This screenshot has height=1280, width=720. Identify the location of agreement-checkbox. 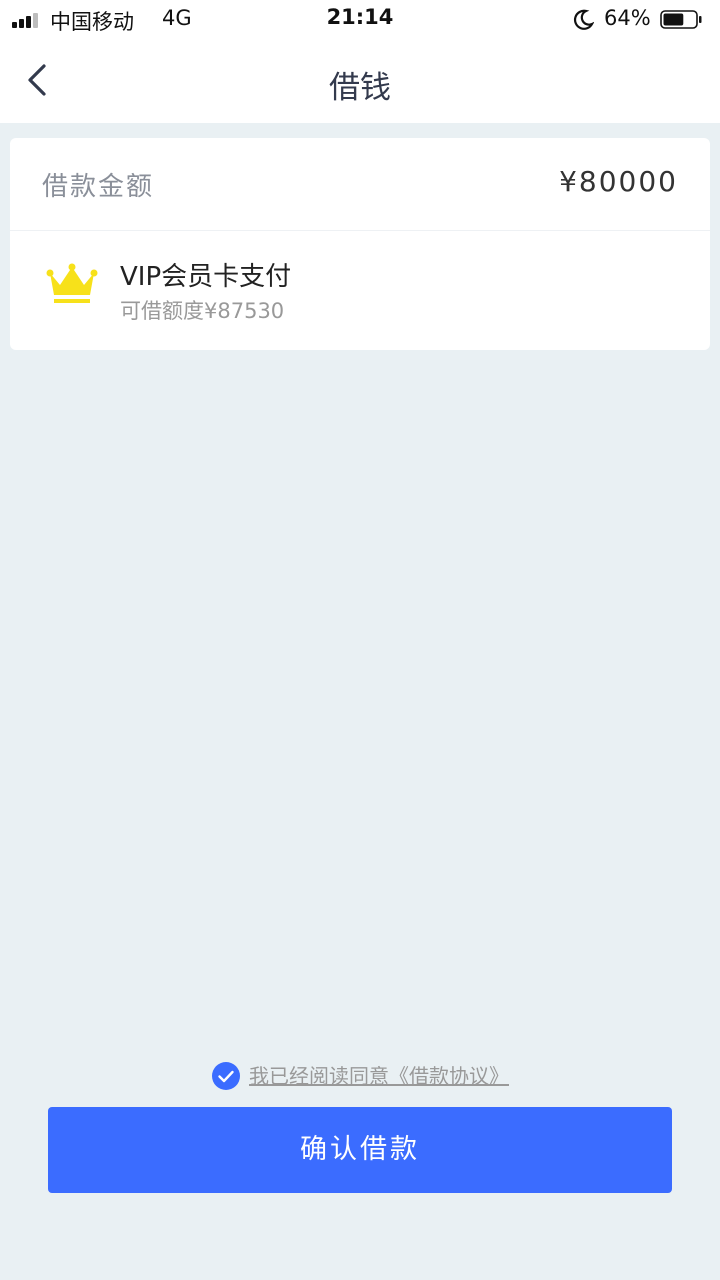
(226, 1076).